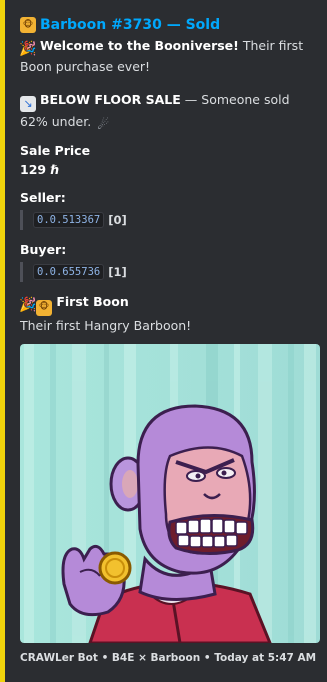 Image resolution: width=327 pixels, height=682 pixels. I want to click on sale-price-value: 129 ℏ, so click(40, 169).